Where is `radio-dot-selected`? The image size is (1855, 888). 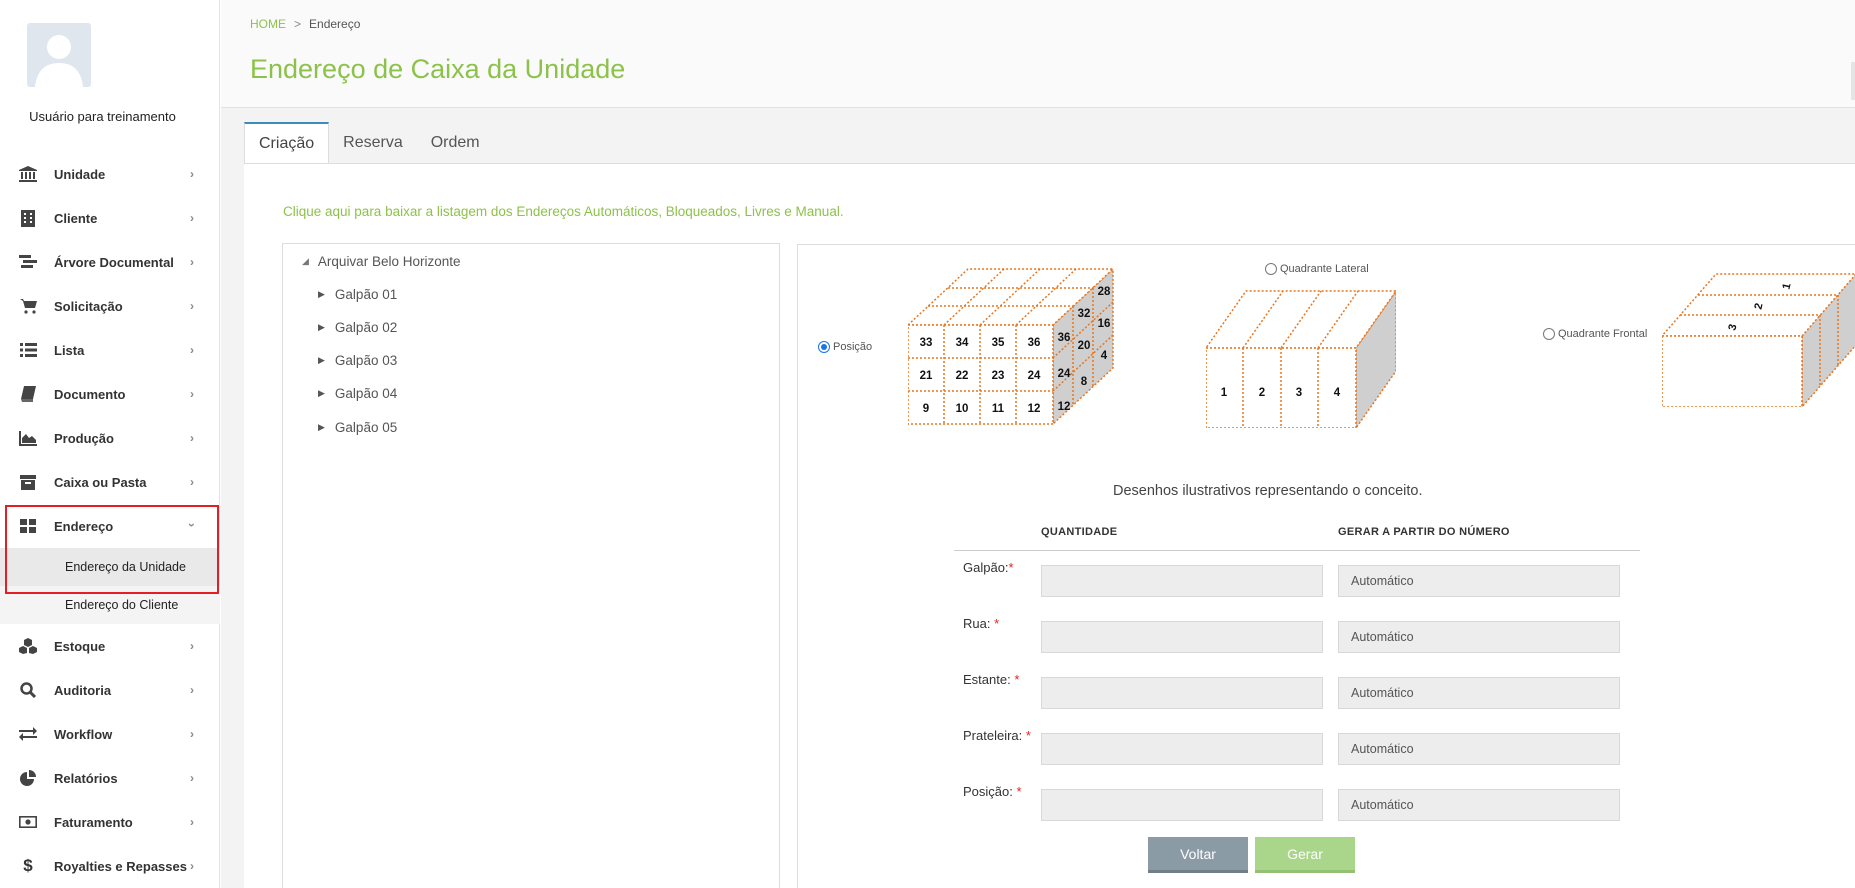 radio-dot-selected is located at coordinates (824, 347).